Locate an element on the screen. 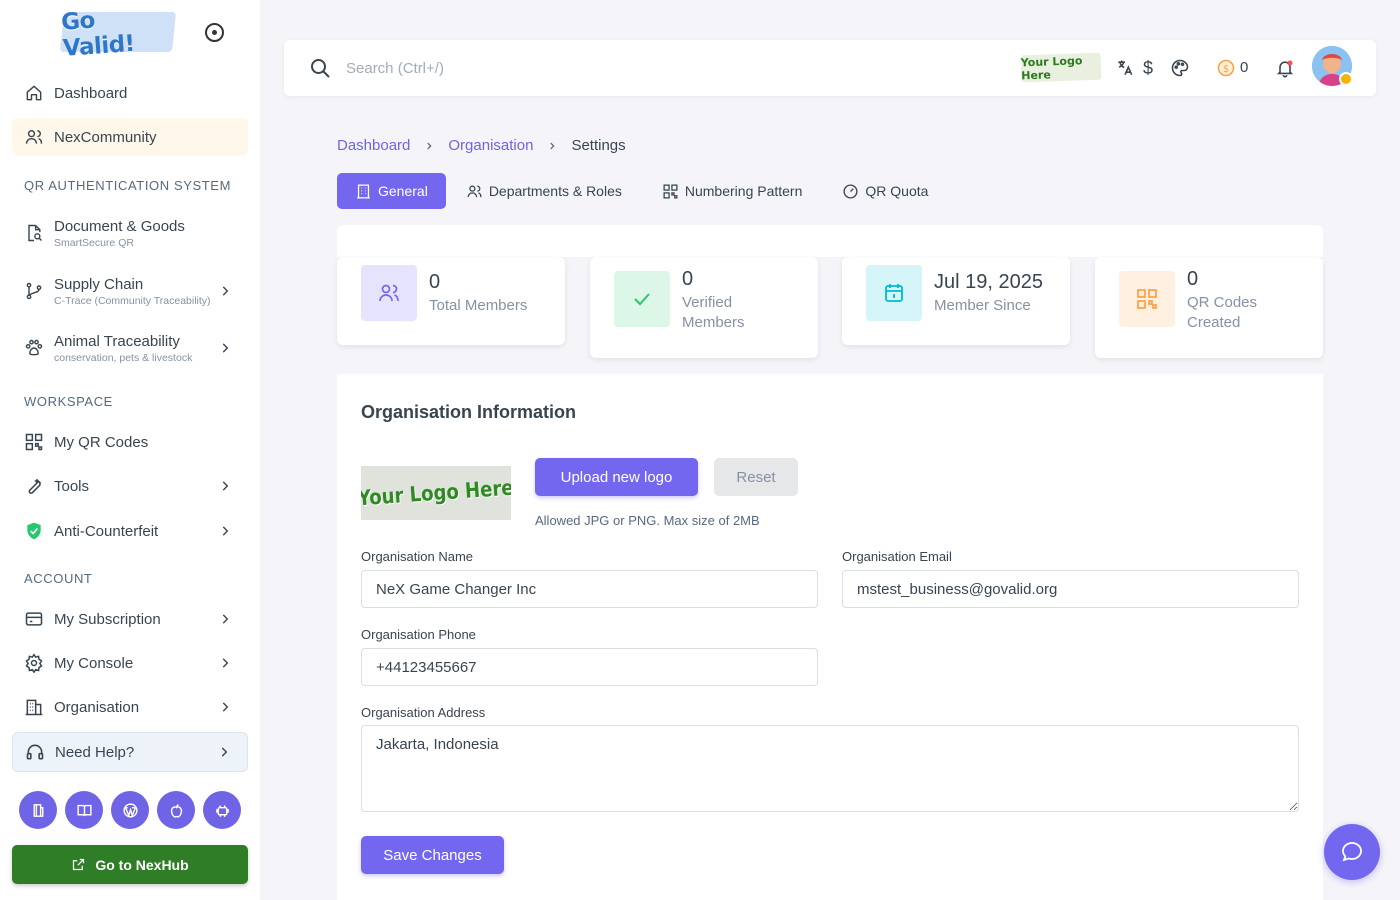  currency-icon: $ is located at coordinates (1148, 68).